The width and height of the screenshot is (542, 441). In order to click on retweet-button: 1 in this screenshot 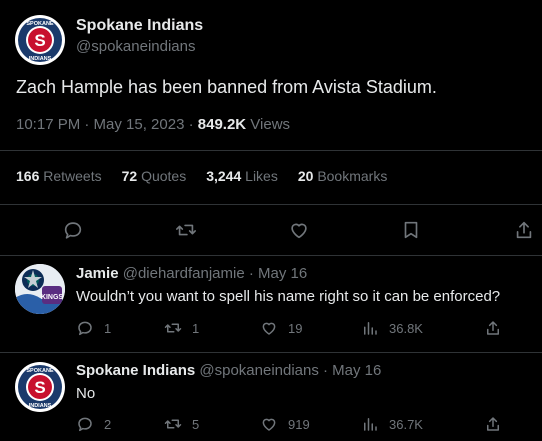, I will do `click(181, 328)`.